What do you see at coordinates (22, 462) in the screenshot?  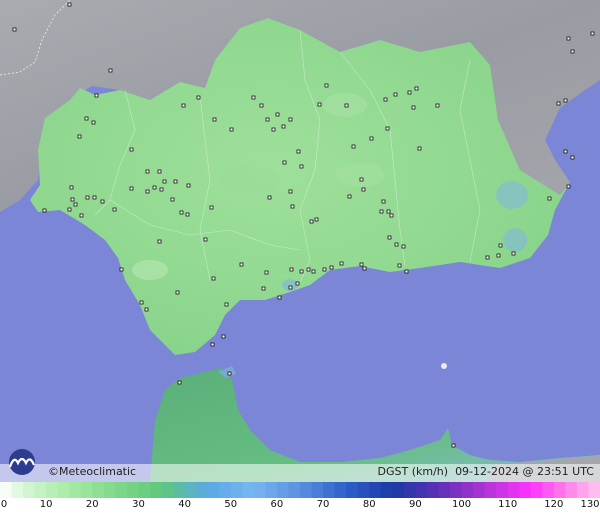 I see `meteoclimatic-logo-icon` at bounding box center [22, 462].